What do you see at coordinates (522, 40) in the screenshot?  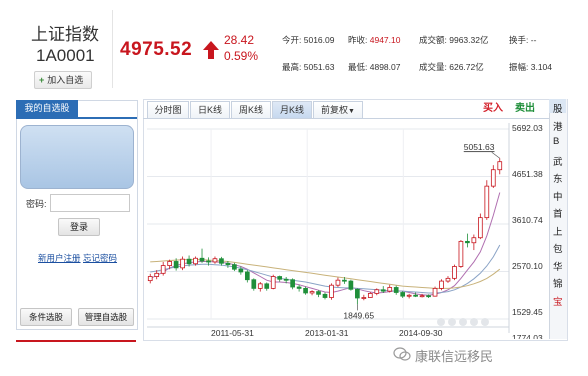 I see `stat-item: 换手: --` at bounding box center [522, 40].